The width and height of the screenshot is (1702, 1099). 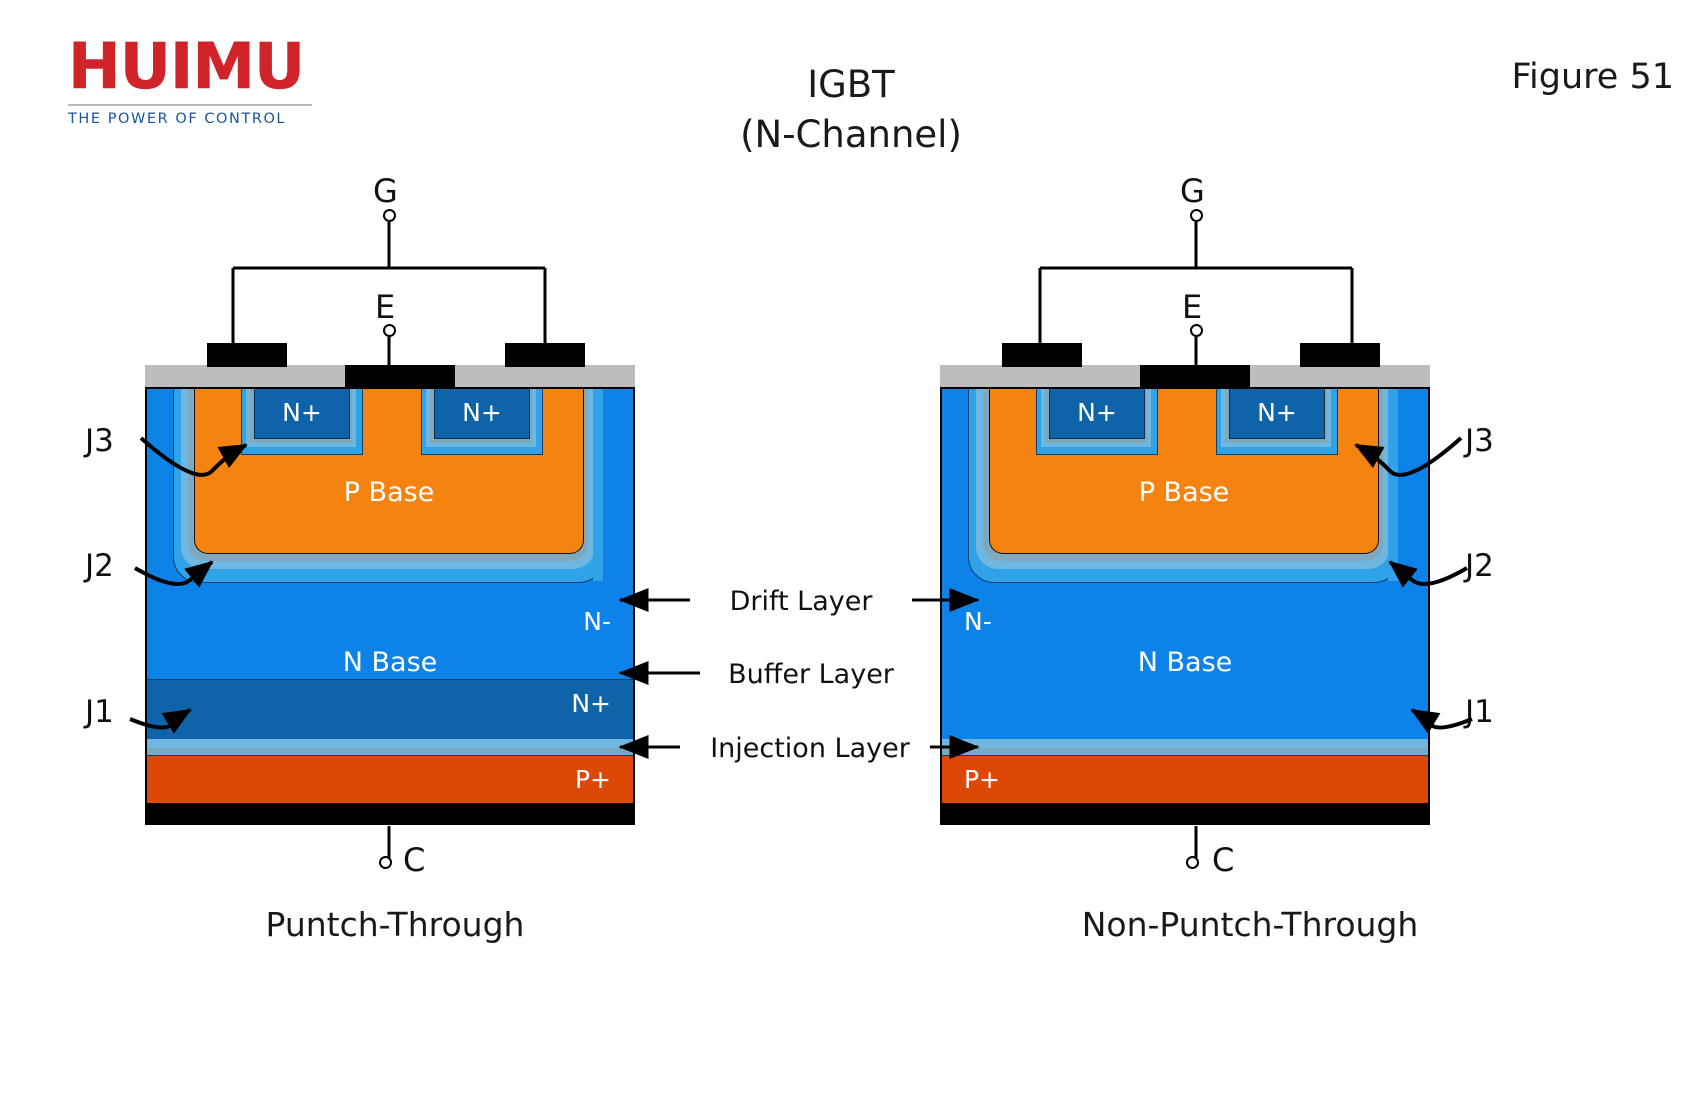 I want to click on title-line-2: (N-Channel), so click(x=851, y=134).